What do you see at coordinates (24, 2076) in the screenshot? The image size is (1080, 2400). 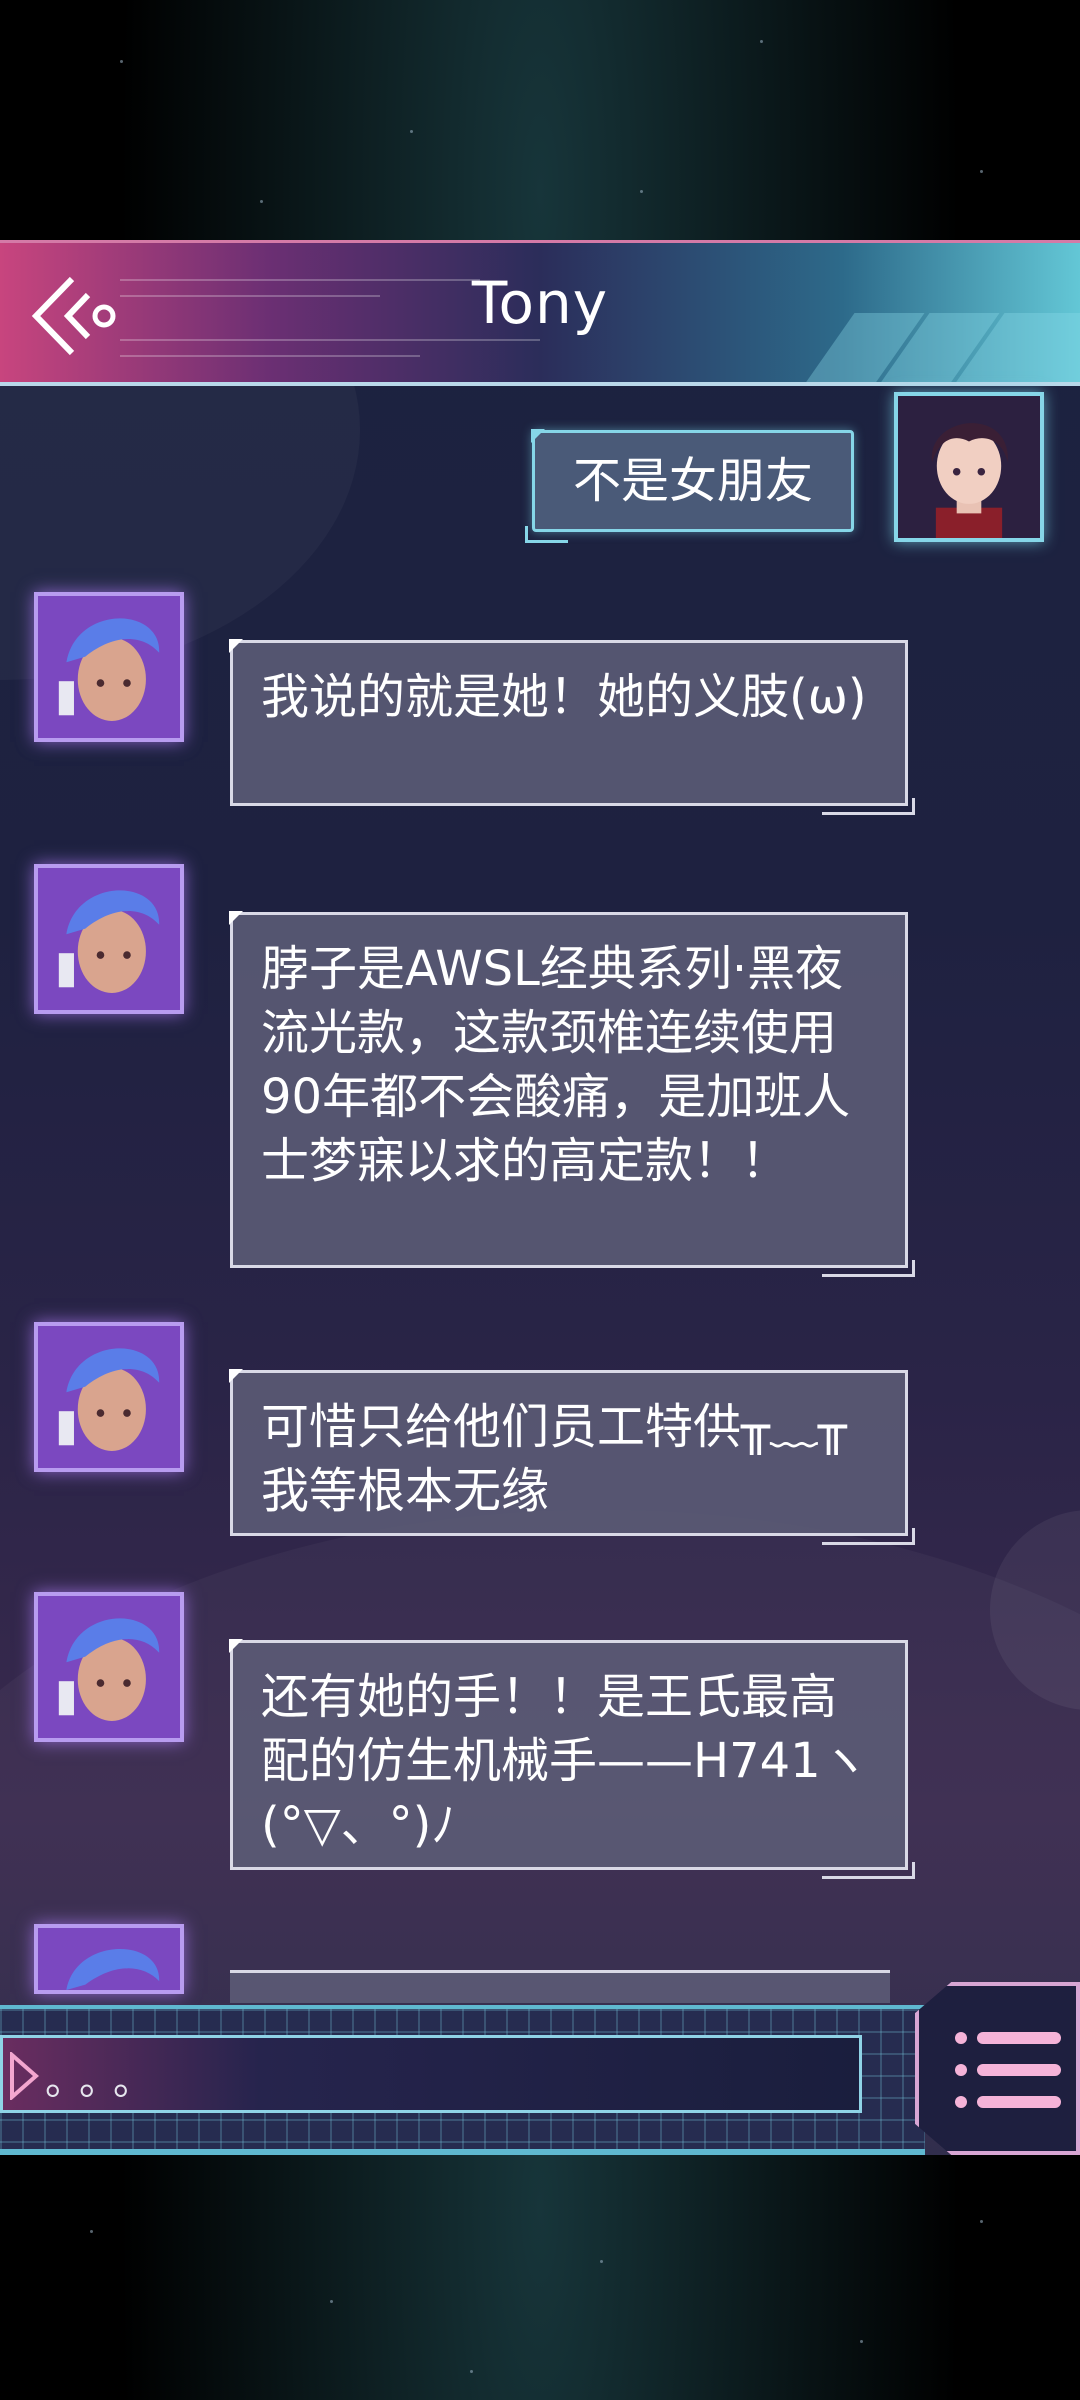 I see `play-triangle-icon` at bounding box center [24, 2076].